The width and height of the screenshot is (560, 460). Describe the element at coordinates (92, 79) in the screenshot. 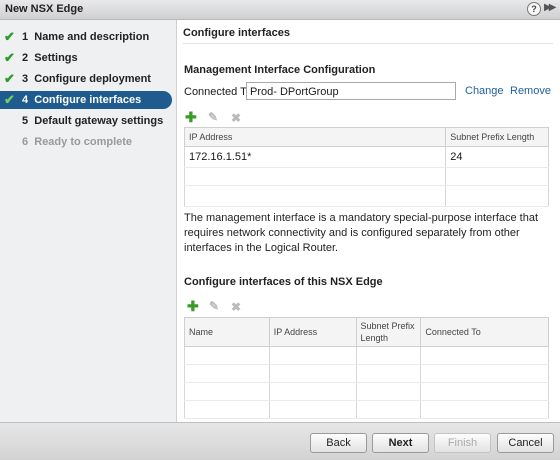

I see `step-label: Configure deployment` at that location.